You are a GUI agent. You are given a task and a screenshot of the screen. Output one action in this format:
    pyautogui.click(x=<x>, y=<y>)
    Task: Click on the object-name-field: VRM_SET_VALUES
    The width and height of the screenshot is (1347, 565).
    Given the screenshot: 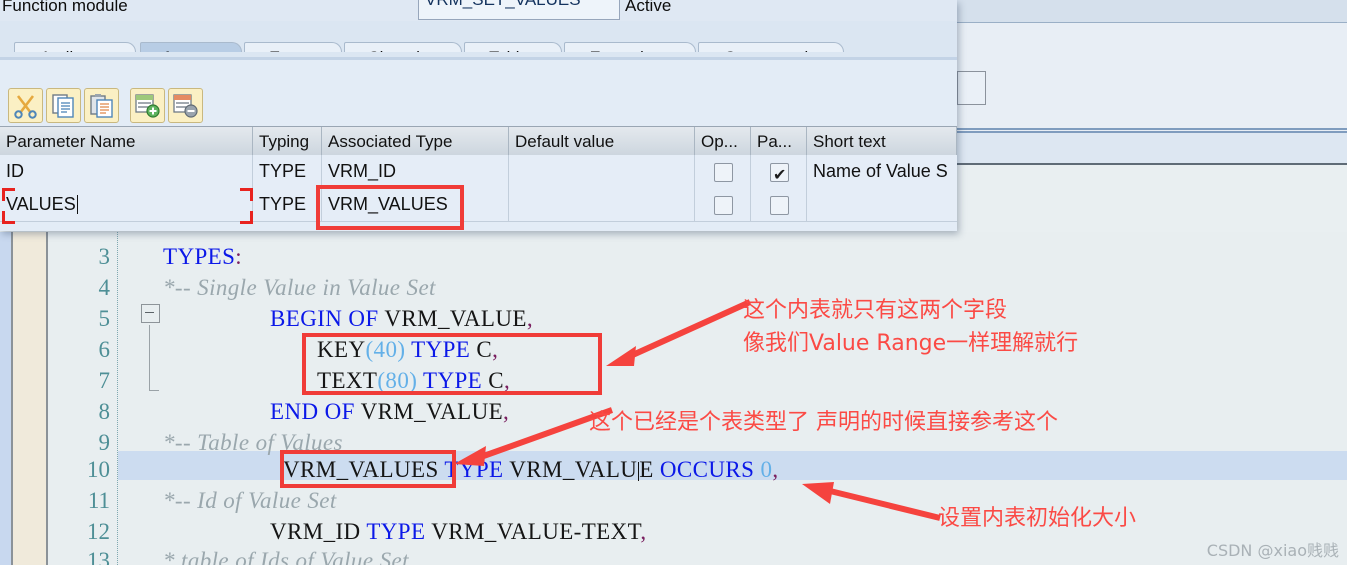 What is the action you would take?
    pyautogui.click(x=519, y=10)
    